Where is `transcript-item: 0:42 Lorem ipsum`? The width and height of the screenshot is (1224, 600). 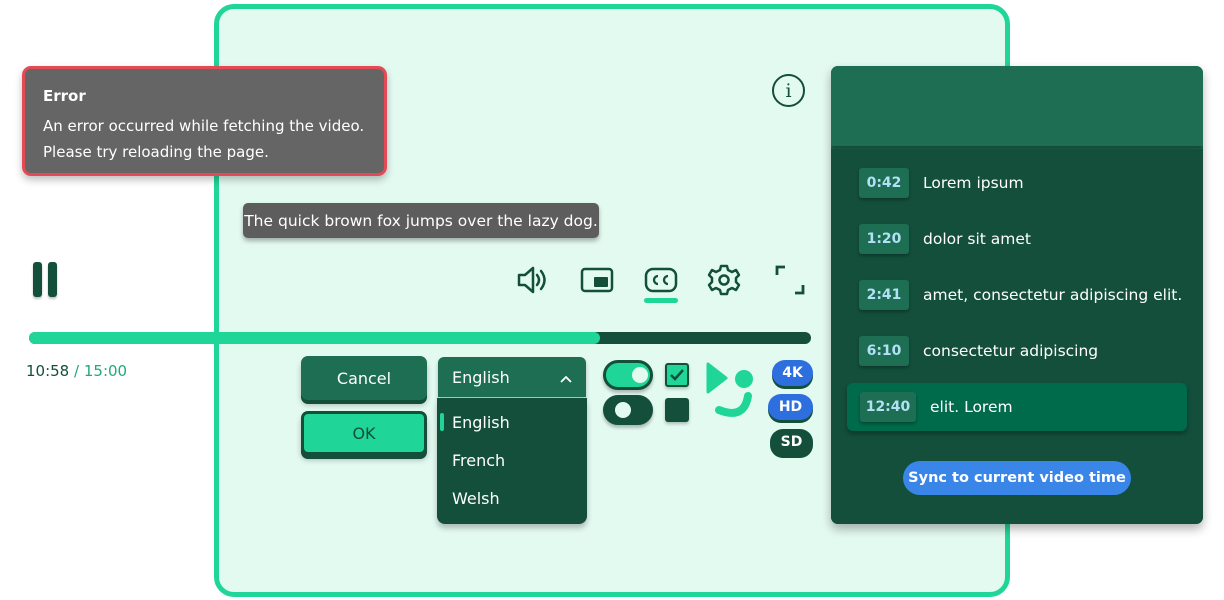 transcript-item: 0:42 Lorem ipsum is located at coordinates (1017, 183).